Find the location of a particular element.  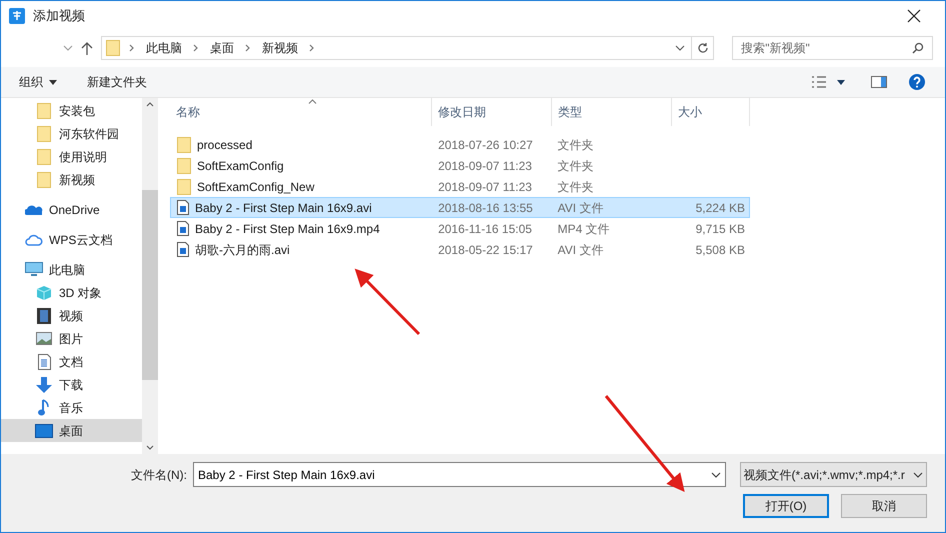

breadcrumb: 此电脑 is located at coordinates (164, 48).